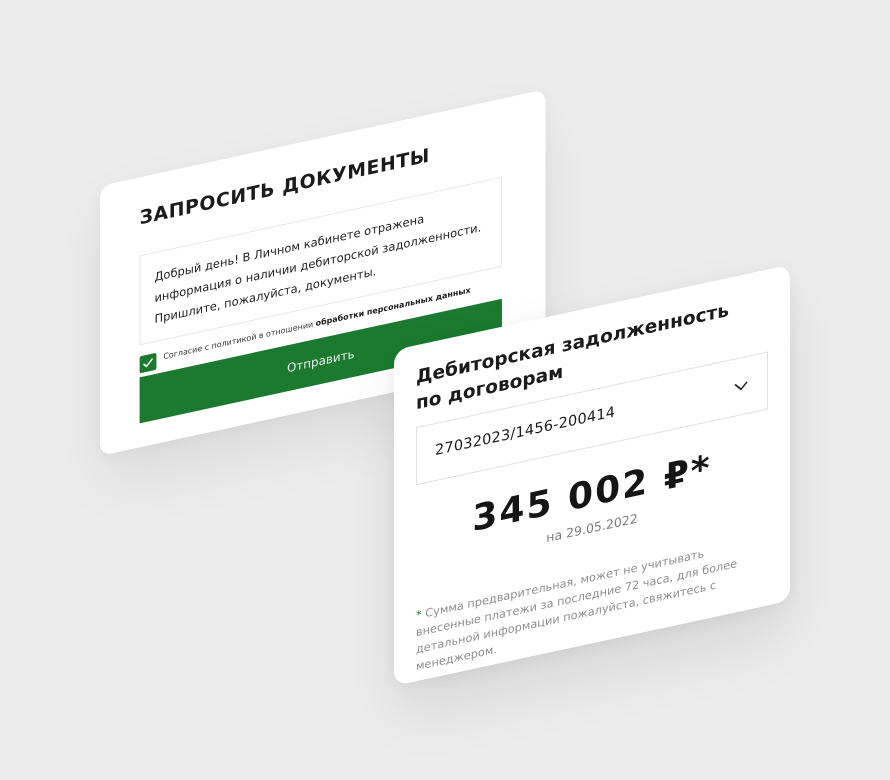 The height and width of the screenshot is (780, 890). I want to click on footnote-star: *, so click(419, 615).